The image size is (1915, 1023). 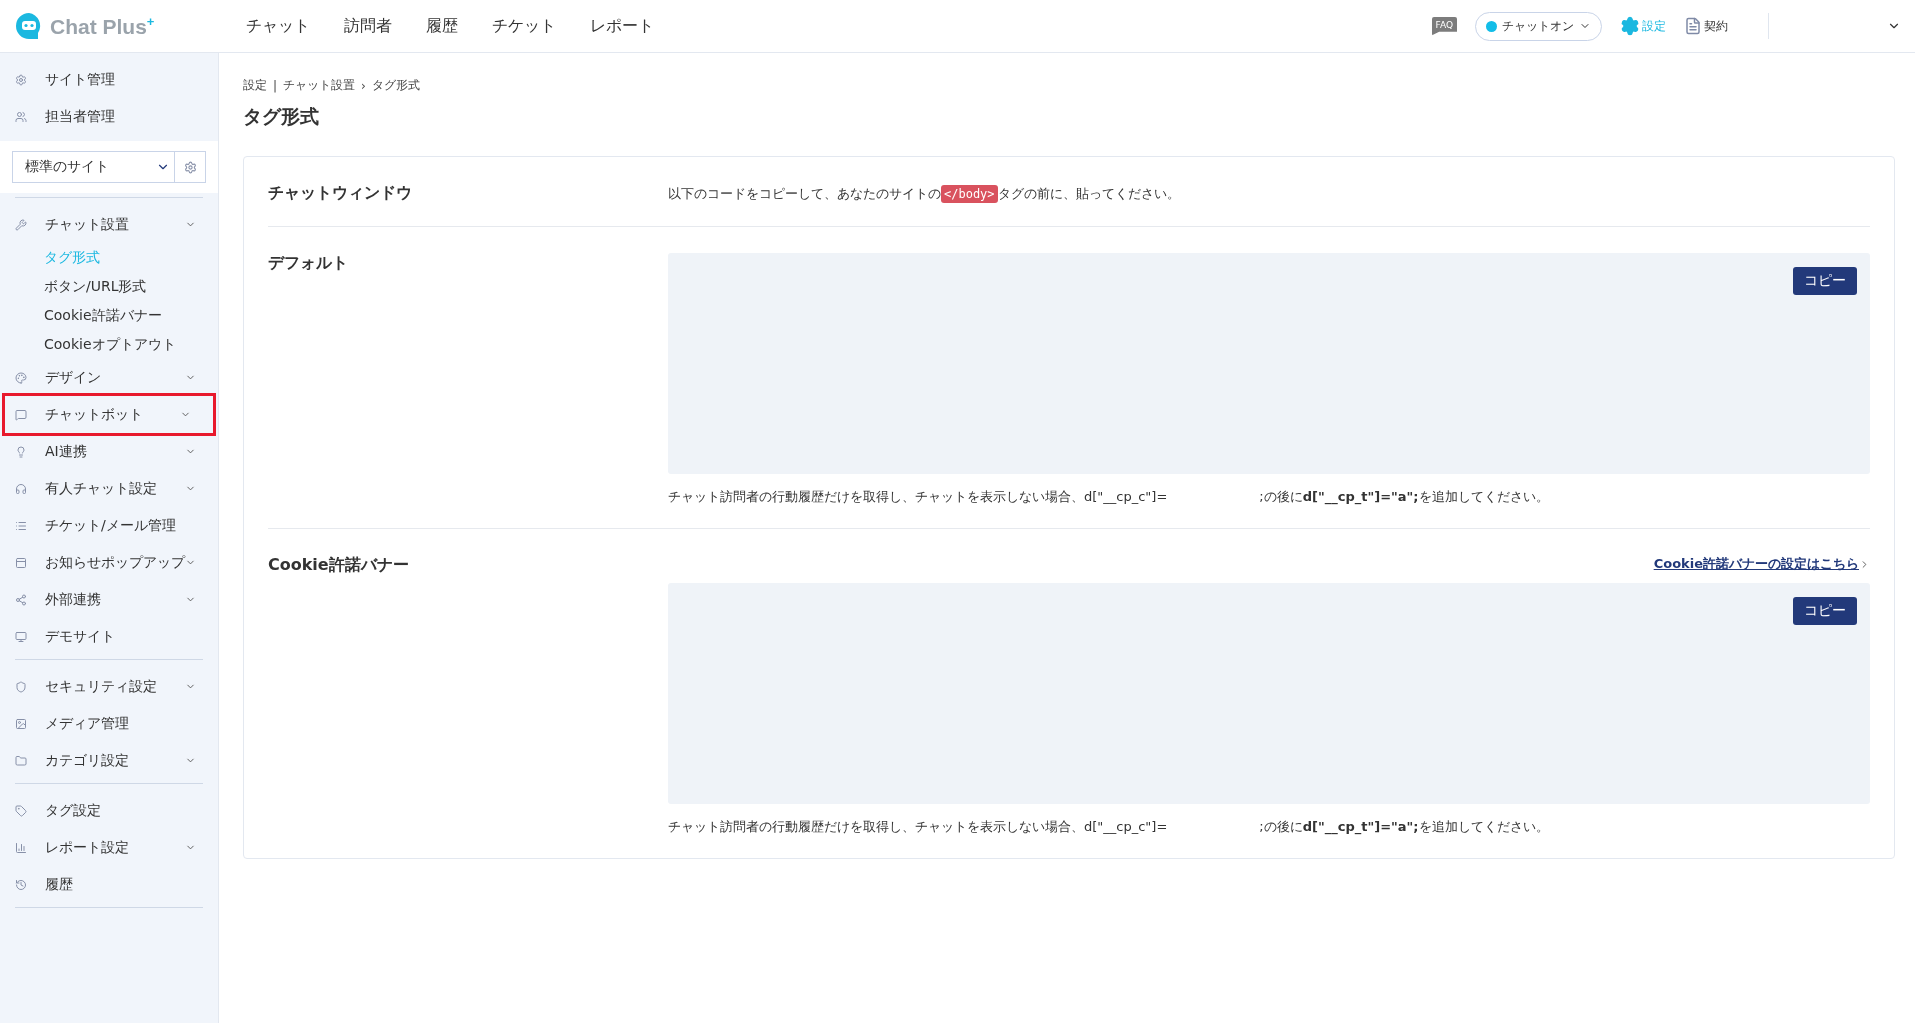 I want to click on section-label: デフォルト, so click(x=308, y=263).